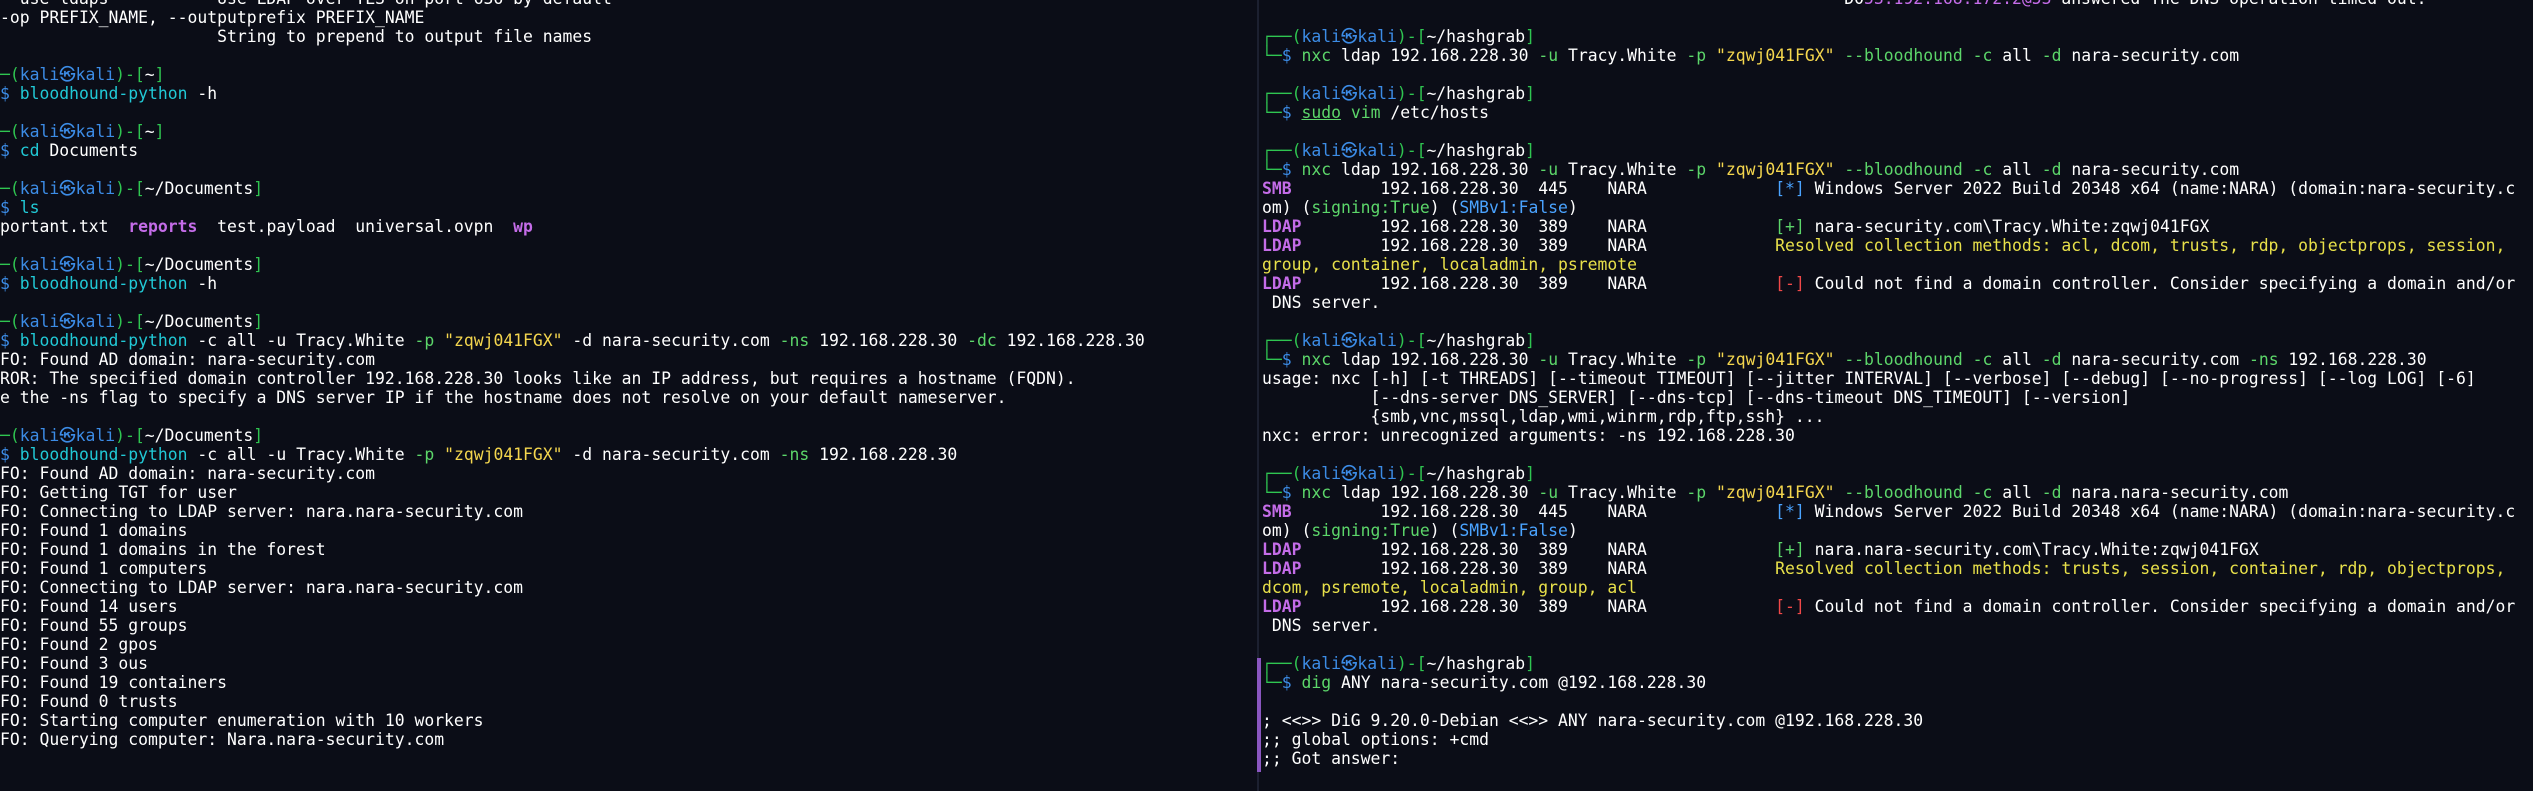 This screenshot has height=791, width=2533. I want to click on terminal-text: -d, so click(2051, 55).